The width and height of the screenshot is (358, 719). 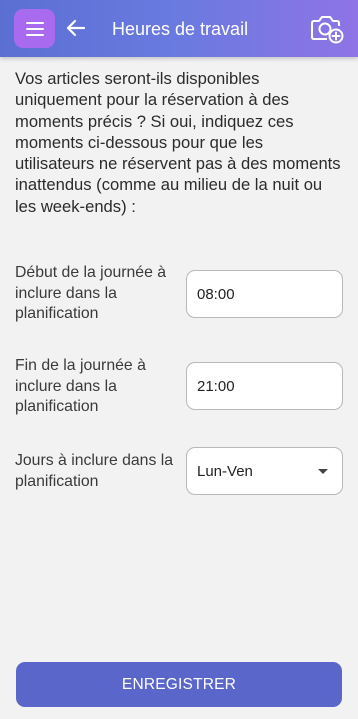 I want to click on end-time-input: 21:00, so click(x=264, y=386).